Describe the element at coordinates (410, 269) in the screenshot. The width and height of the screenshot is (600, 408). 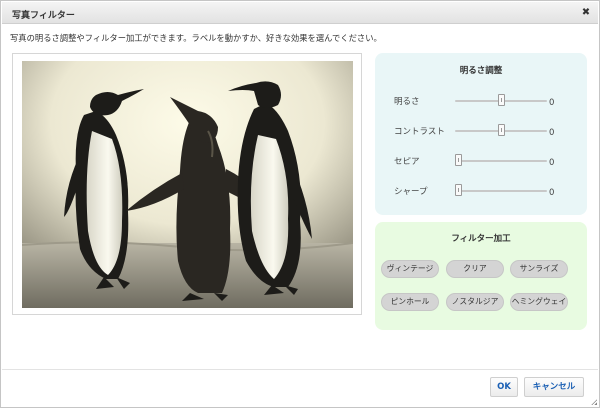
I see `filter-vintage-button: ヴィンテージ` at that location.